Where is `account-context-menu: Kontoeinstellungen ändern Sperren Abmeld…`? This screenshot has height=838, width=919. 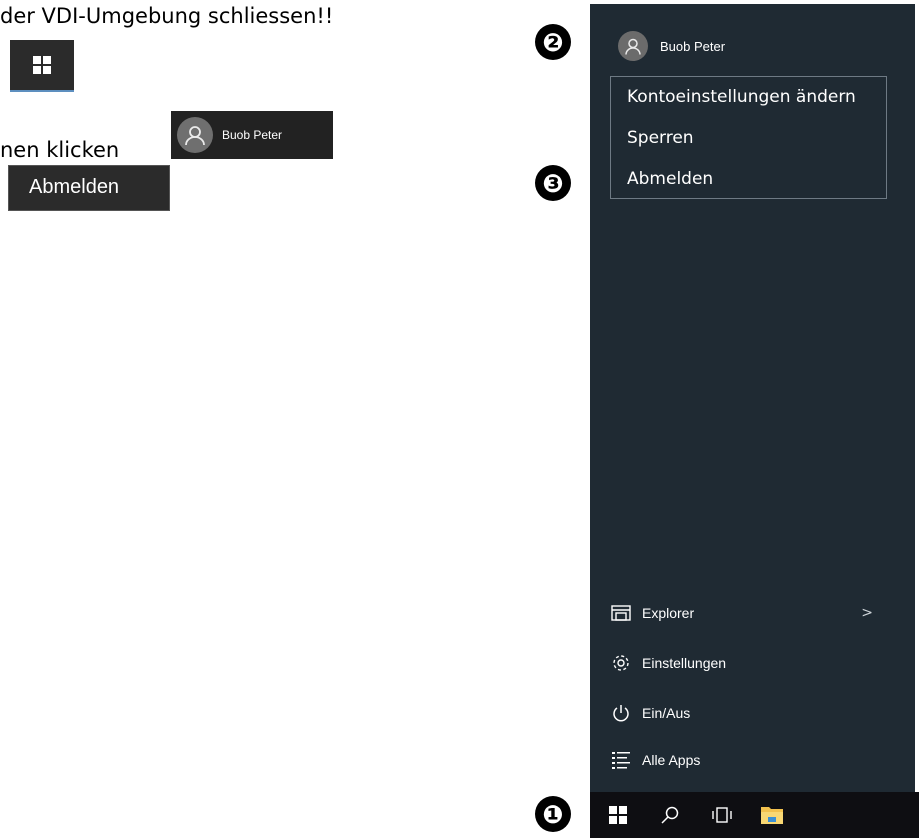 account-context-menu: Kontoeinstellungen ändern Sperren Abmeld… is located at coordinates (748, 137).